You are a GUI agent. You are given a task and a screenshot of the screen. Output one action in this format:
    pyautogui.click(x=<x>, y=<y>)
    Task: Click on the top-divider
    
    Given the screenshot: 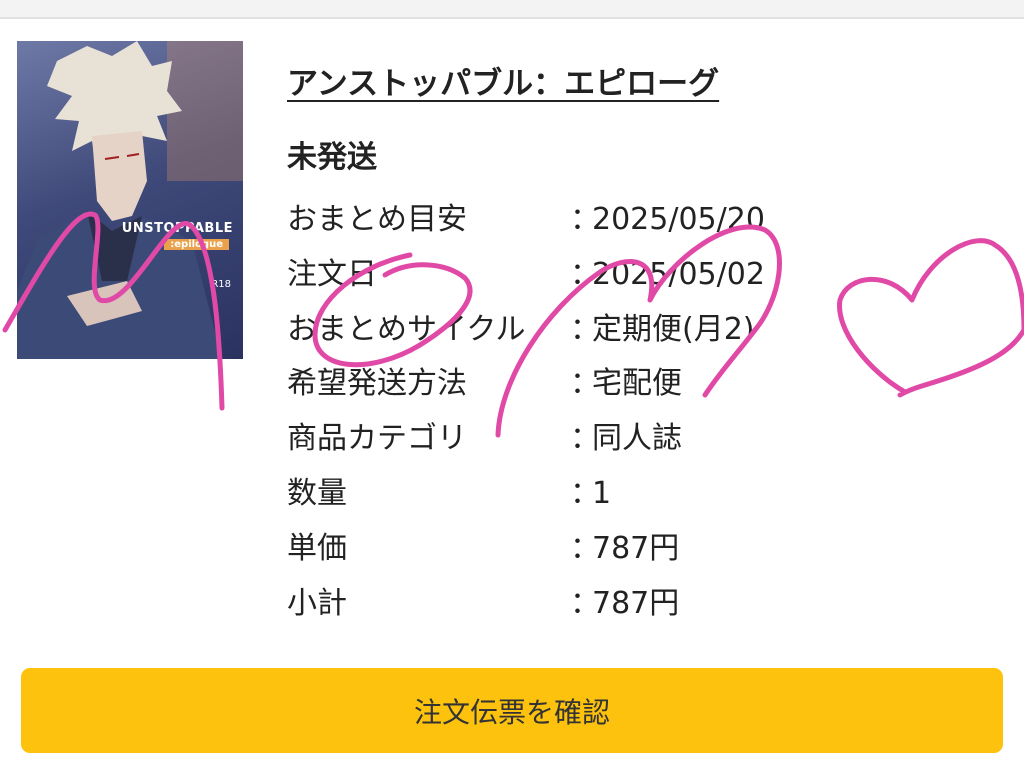 What is the action you would take?
    pyautogui.click(x=512, y=9)
    